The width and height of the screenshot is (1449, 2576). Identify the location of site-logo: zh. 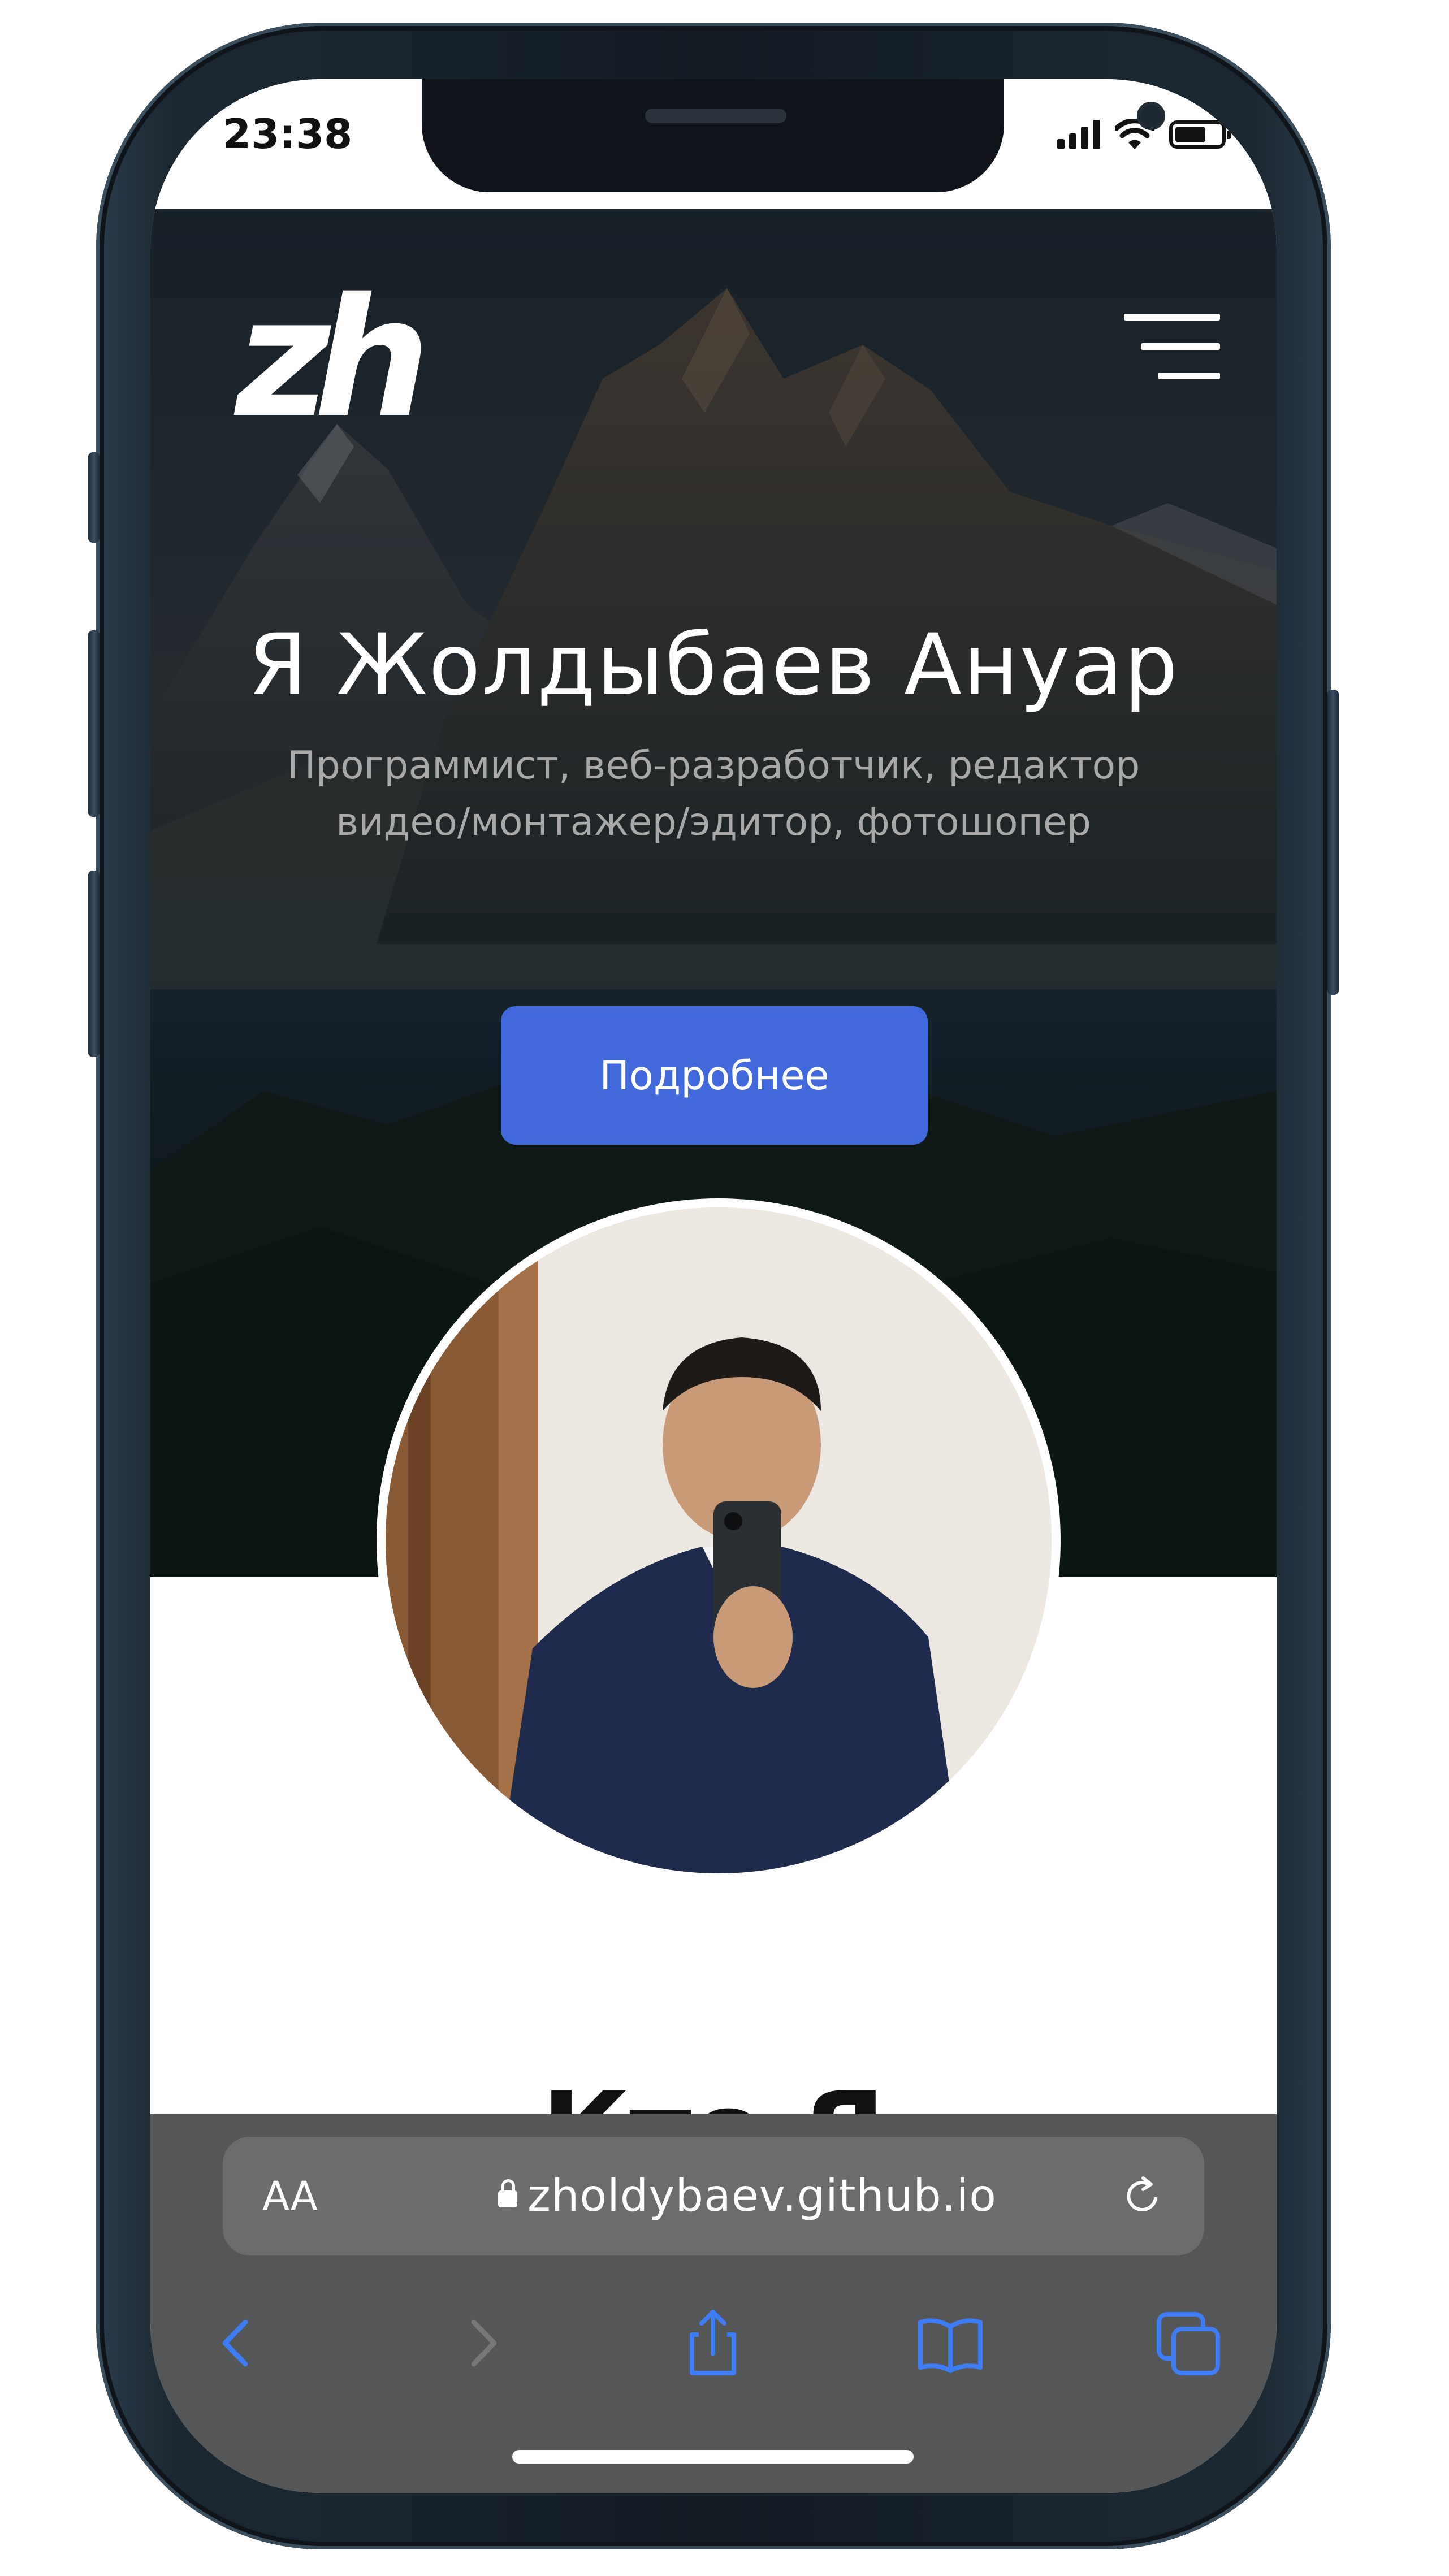
(332, 359).